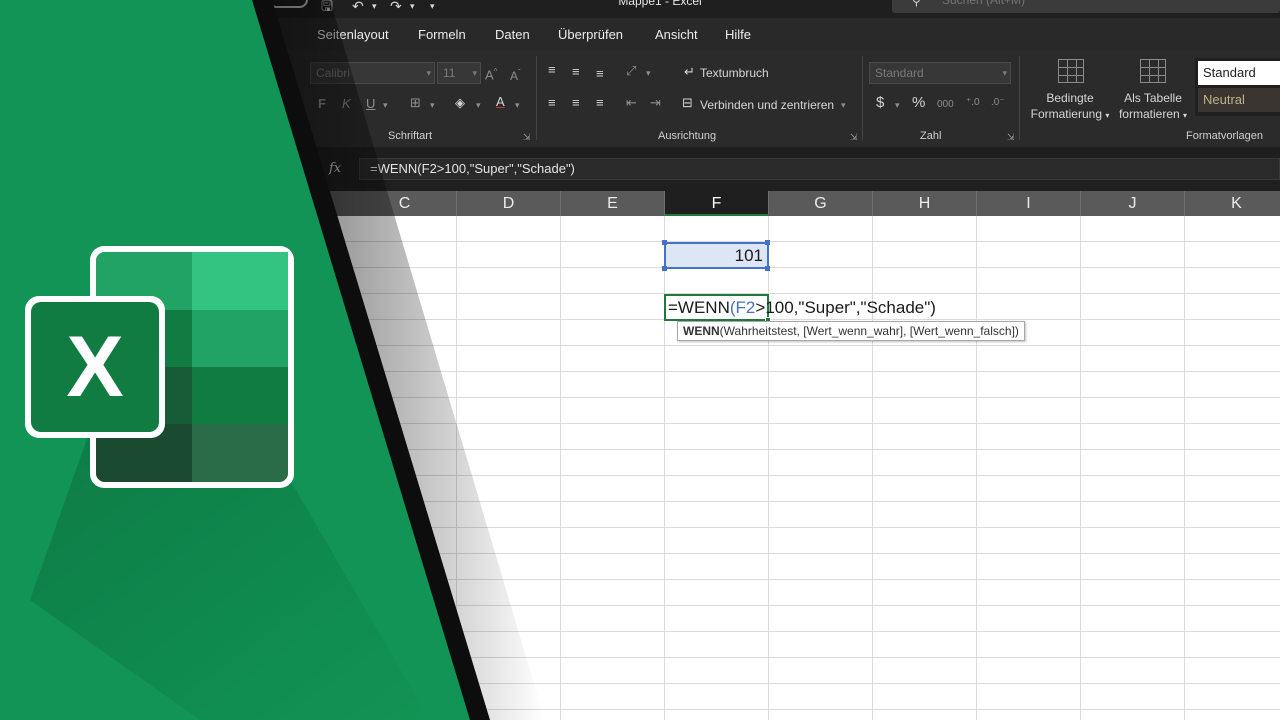 This screenshot has width=1280, height=720. I want to click on column-header-c: C, so click(405, 203).